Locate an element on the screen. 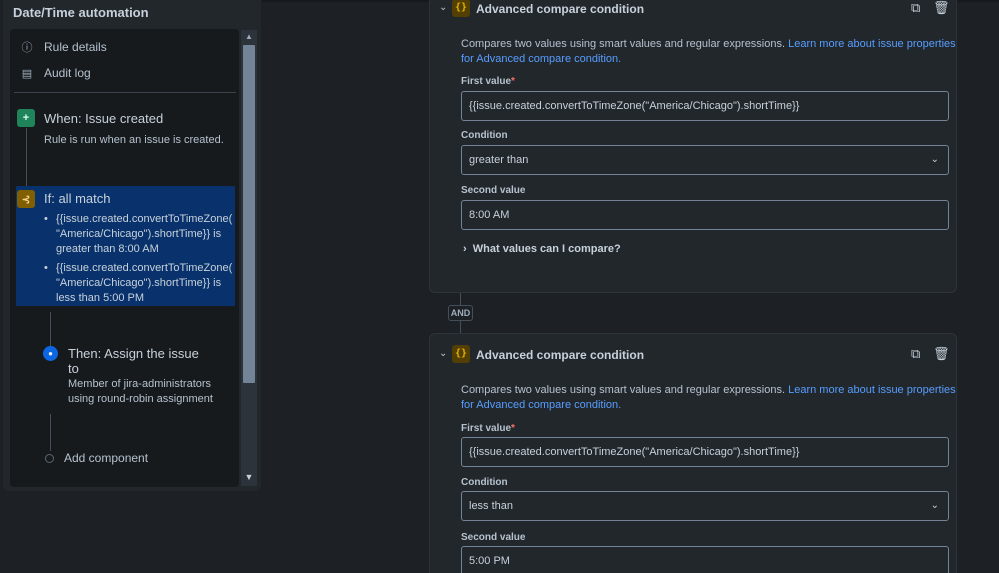  rule-title: Date/Time automation is located at coordinates (81, 12).